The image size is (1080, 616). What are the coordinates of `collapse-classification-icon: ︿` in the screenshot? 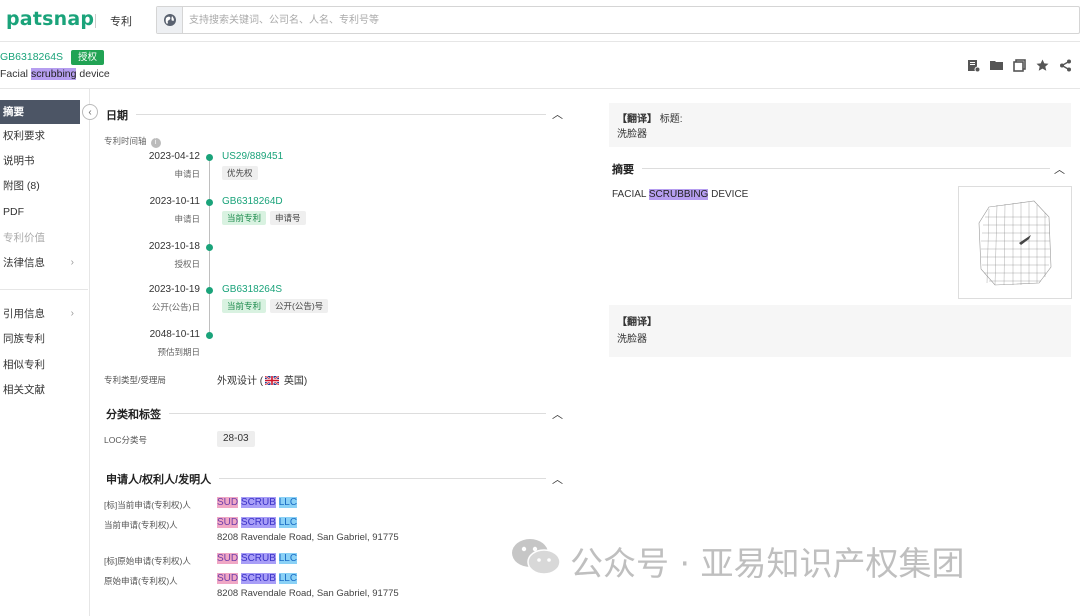 It's located at (557, 414).